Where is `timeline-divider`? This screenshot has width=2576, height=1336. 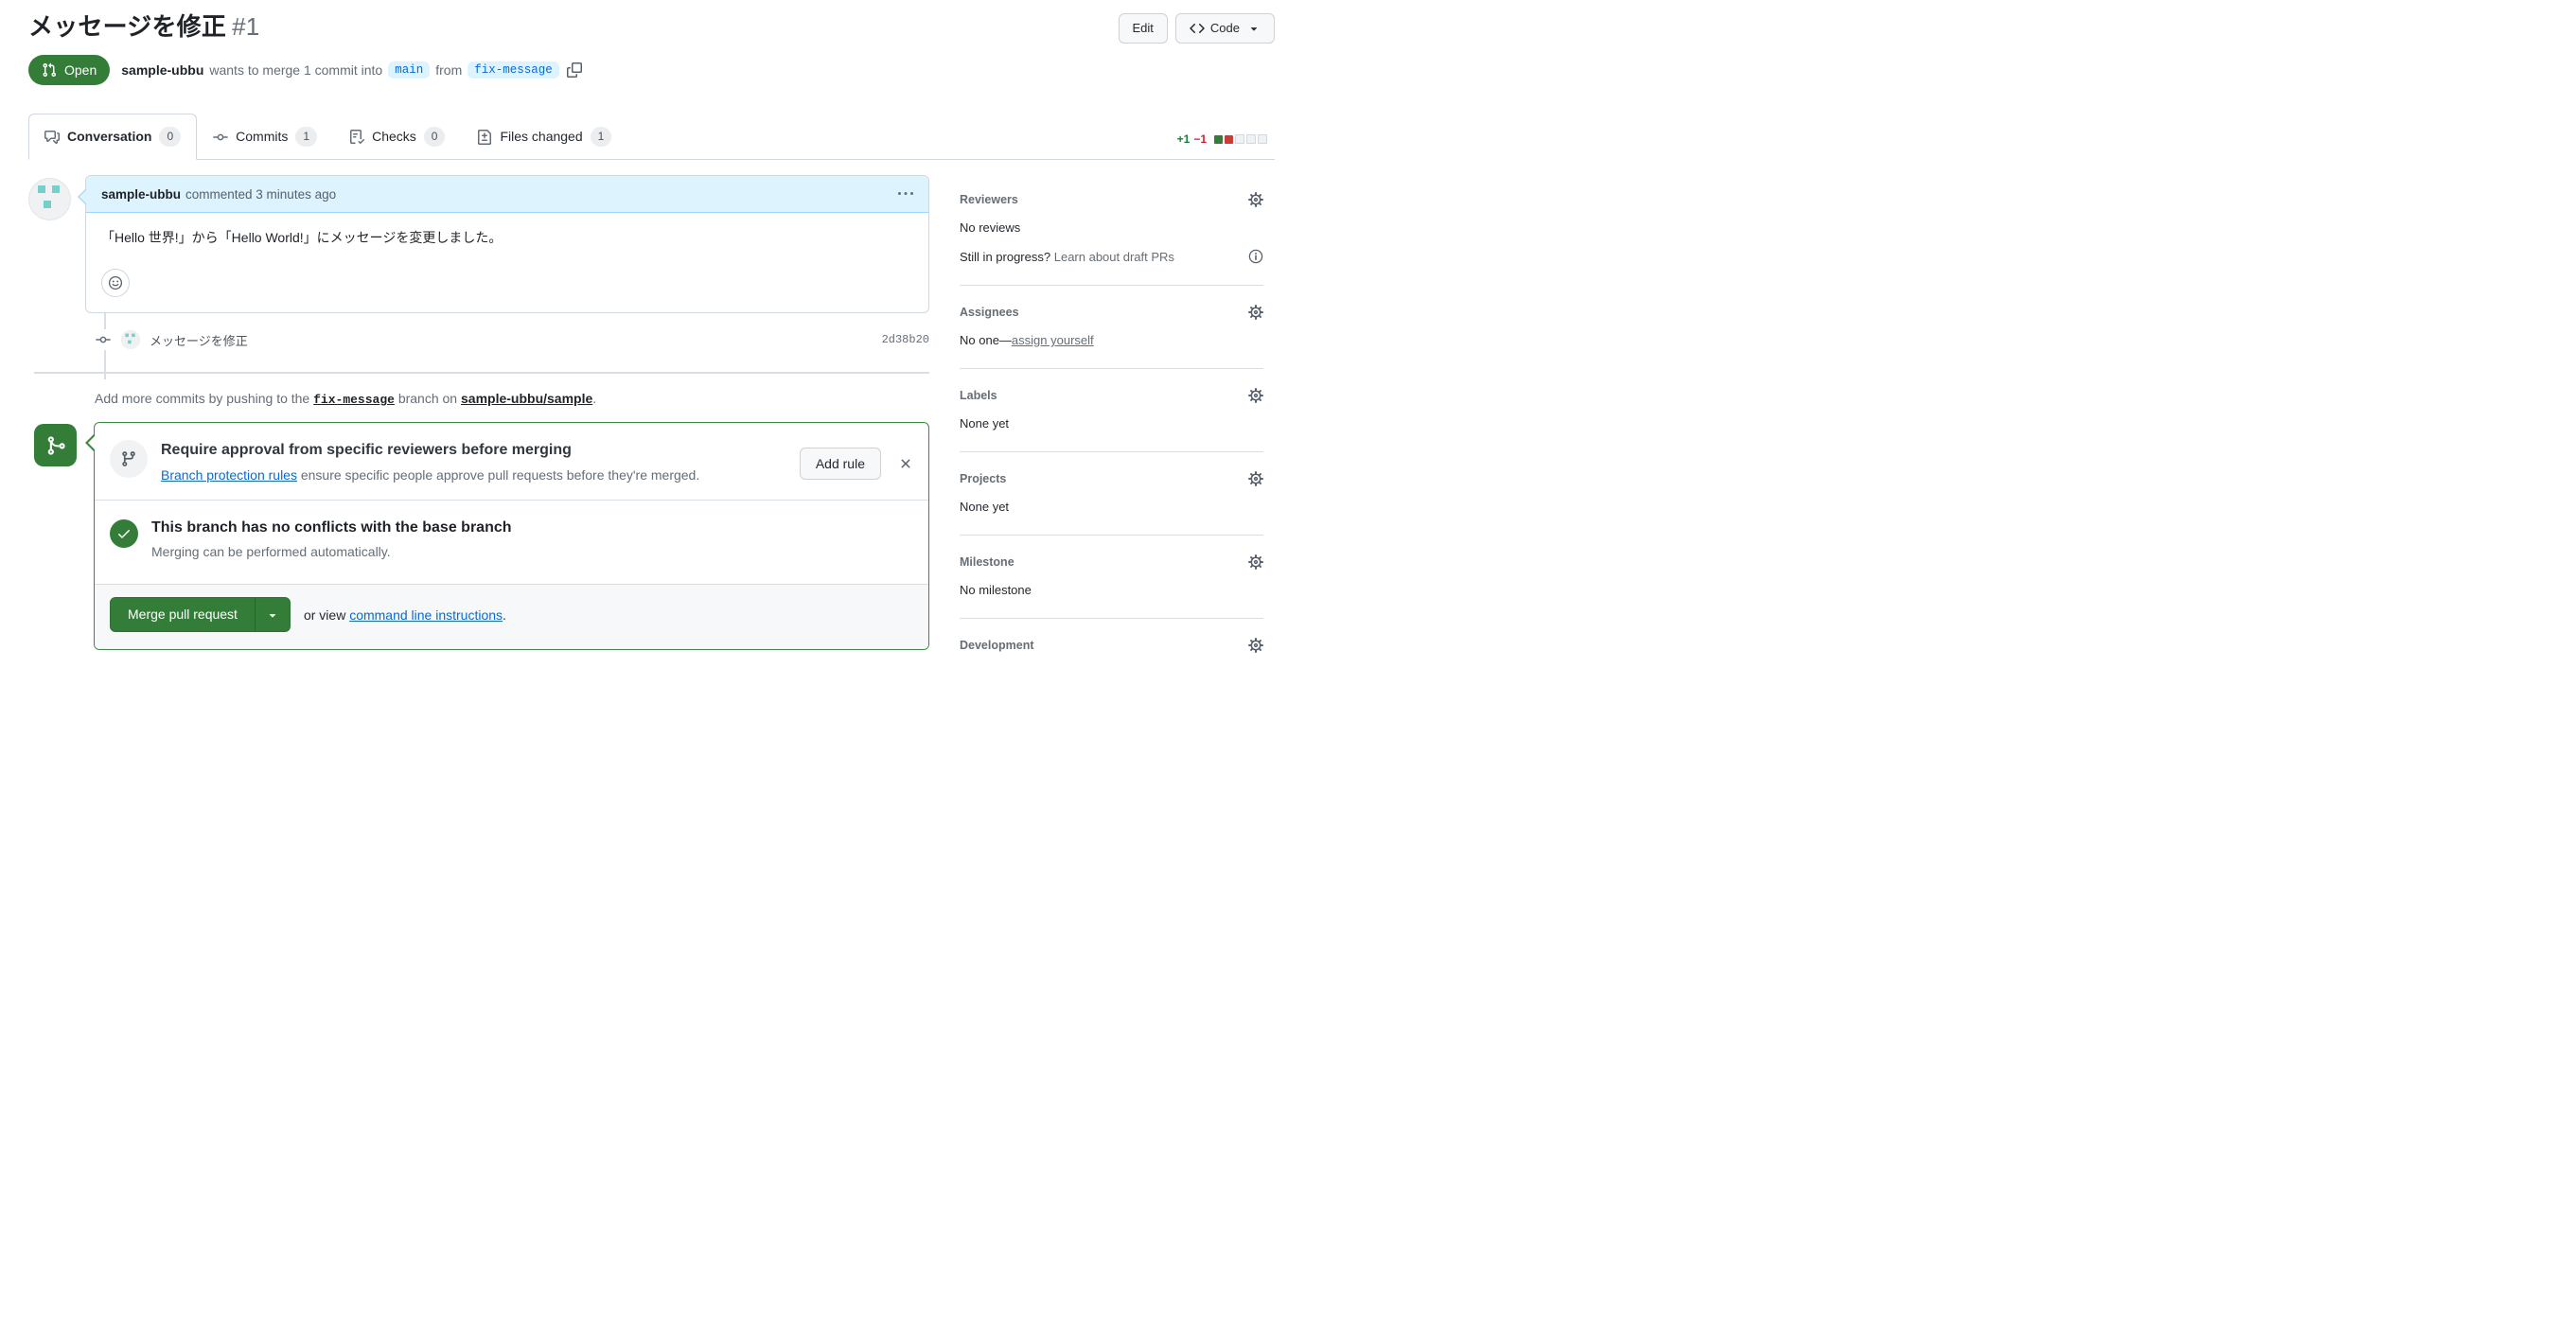 timeline-divider is located at coordinates (481, 373).